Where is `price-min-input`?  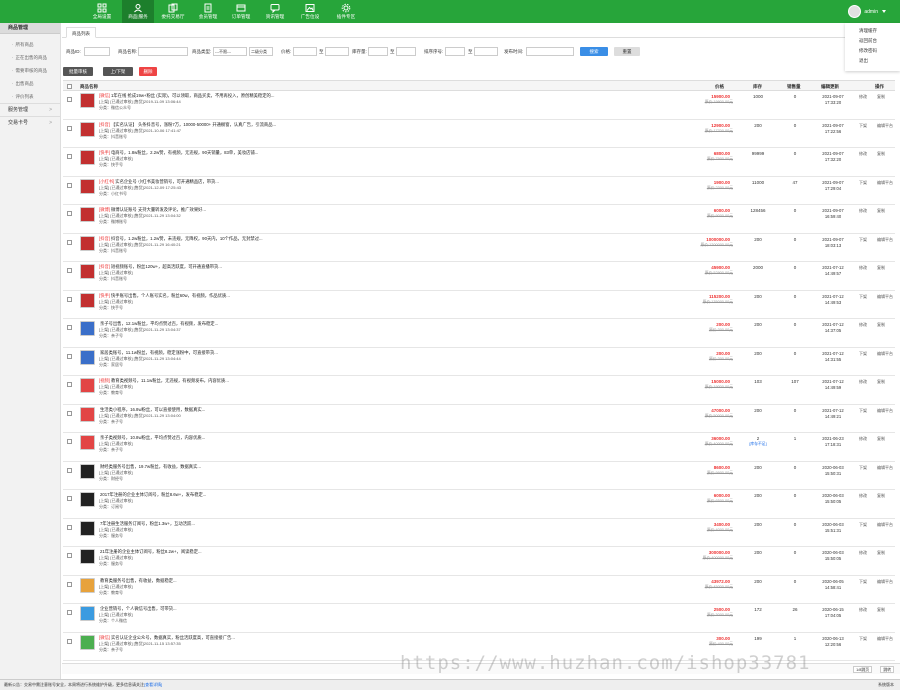 price-min-input is located at coordinates (305, 51).